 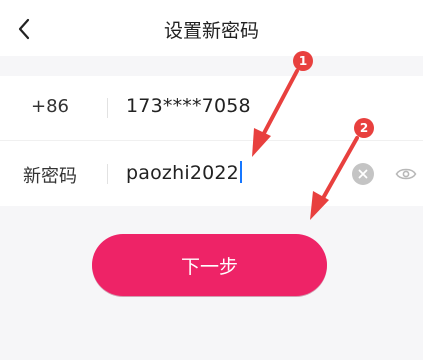 What do you see at coordinates (50, 106) in the screenshot?
I see `country-code: +86` at bounding box center [50, 106].